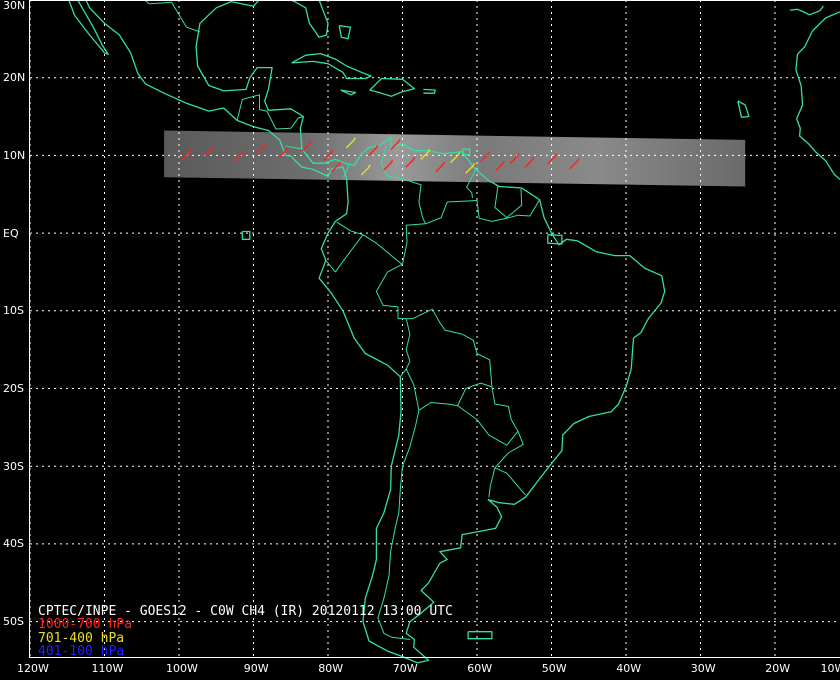 The width and height of the screenshot is (840, 680). I want to click on lon-label: 70W, so click(405, 668).